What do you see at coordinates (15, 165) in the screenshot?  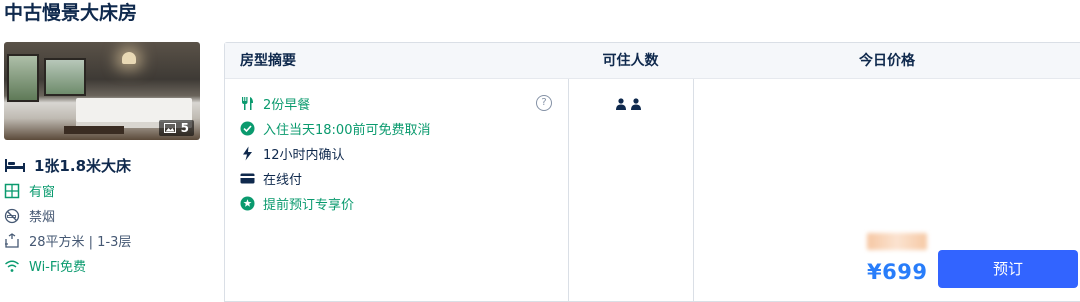 I see `bed-icon` at bounding box center [15, 165].